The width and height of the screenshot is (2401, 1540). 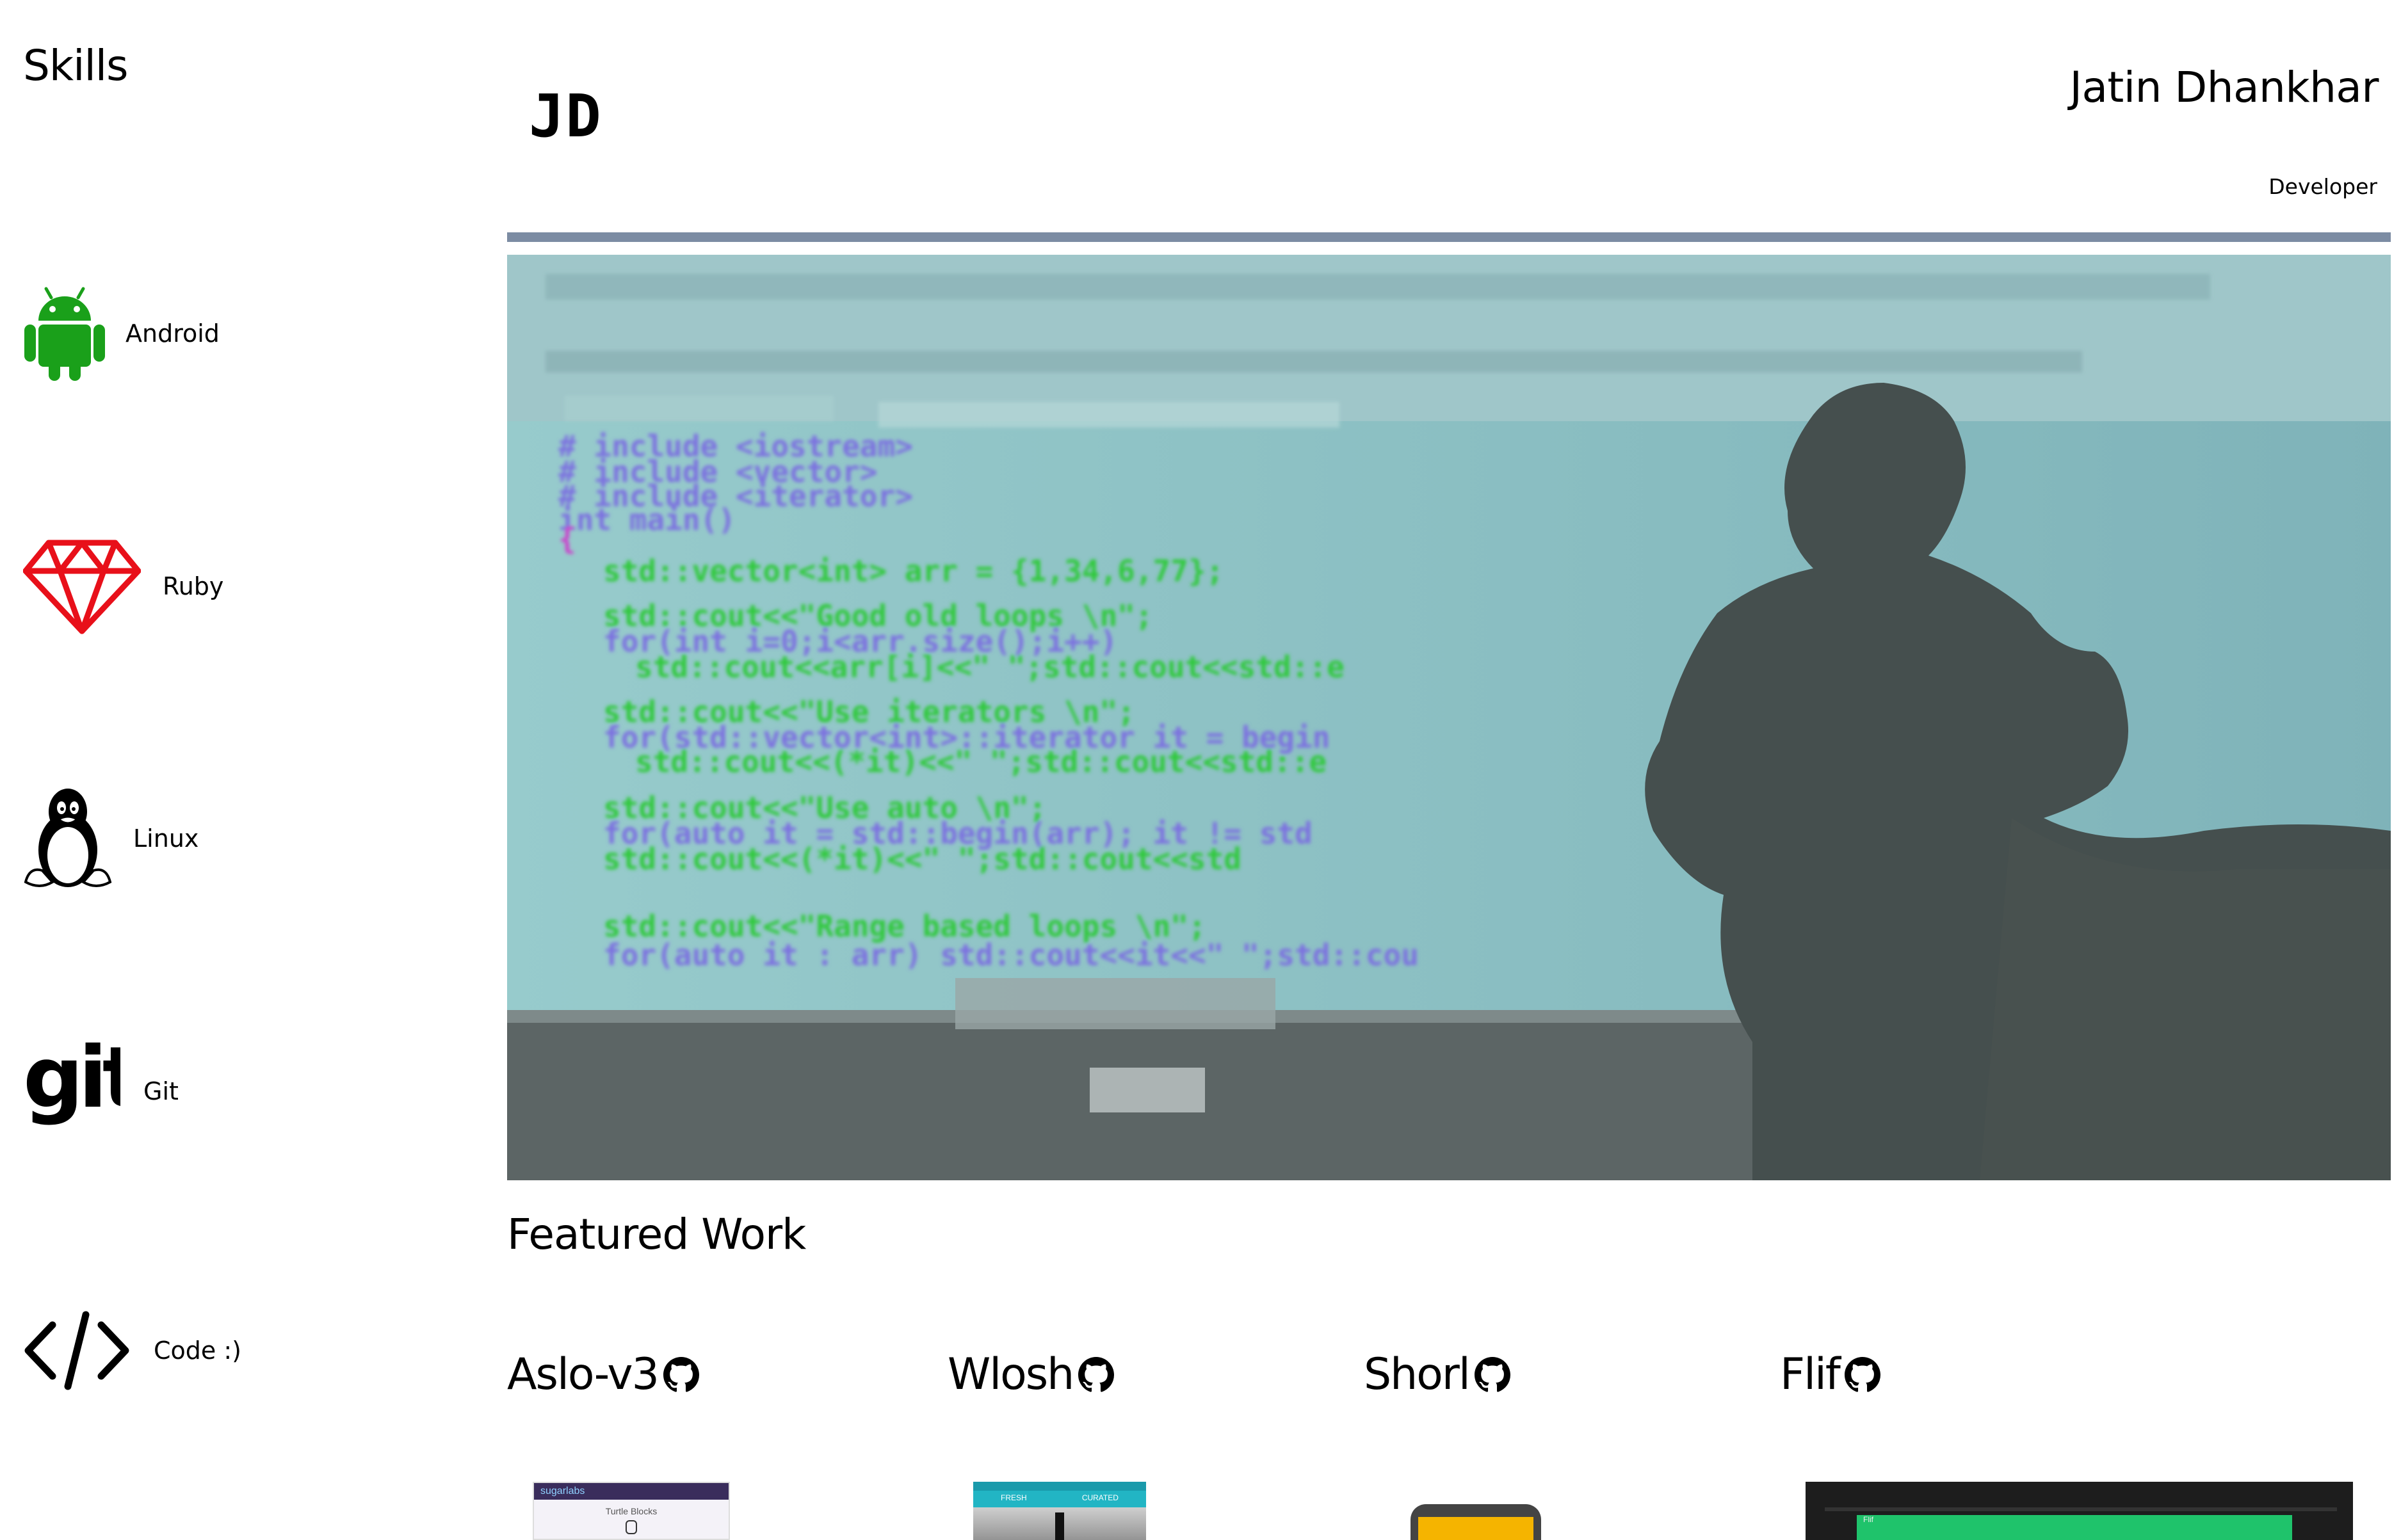 I want to click on skills-heading: Skills, so click(x=76, y=65).